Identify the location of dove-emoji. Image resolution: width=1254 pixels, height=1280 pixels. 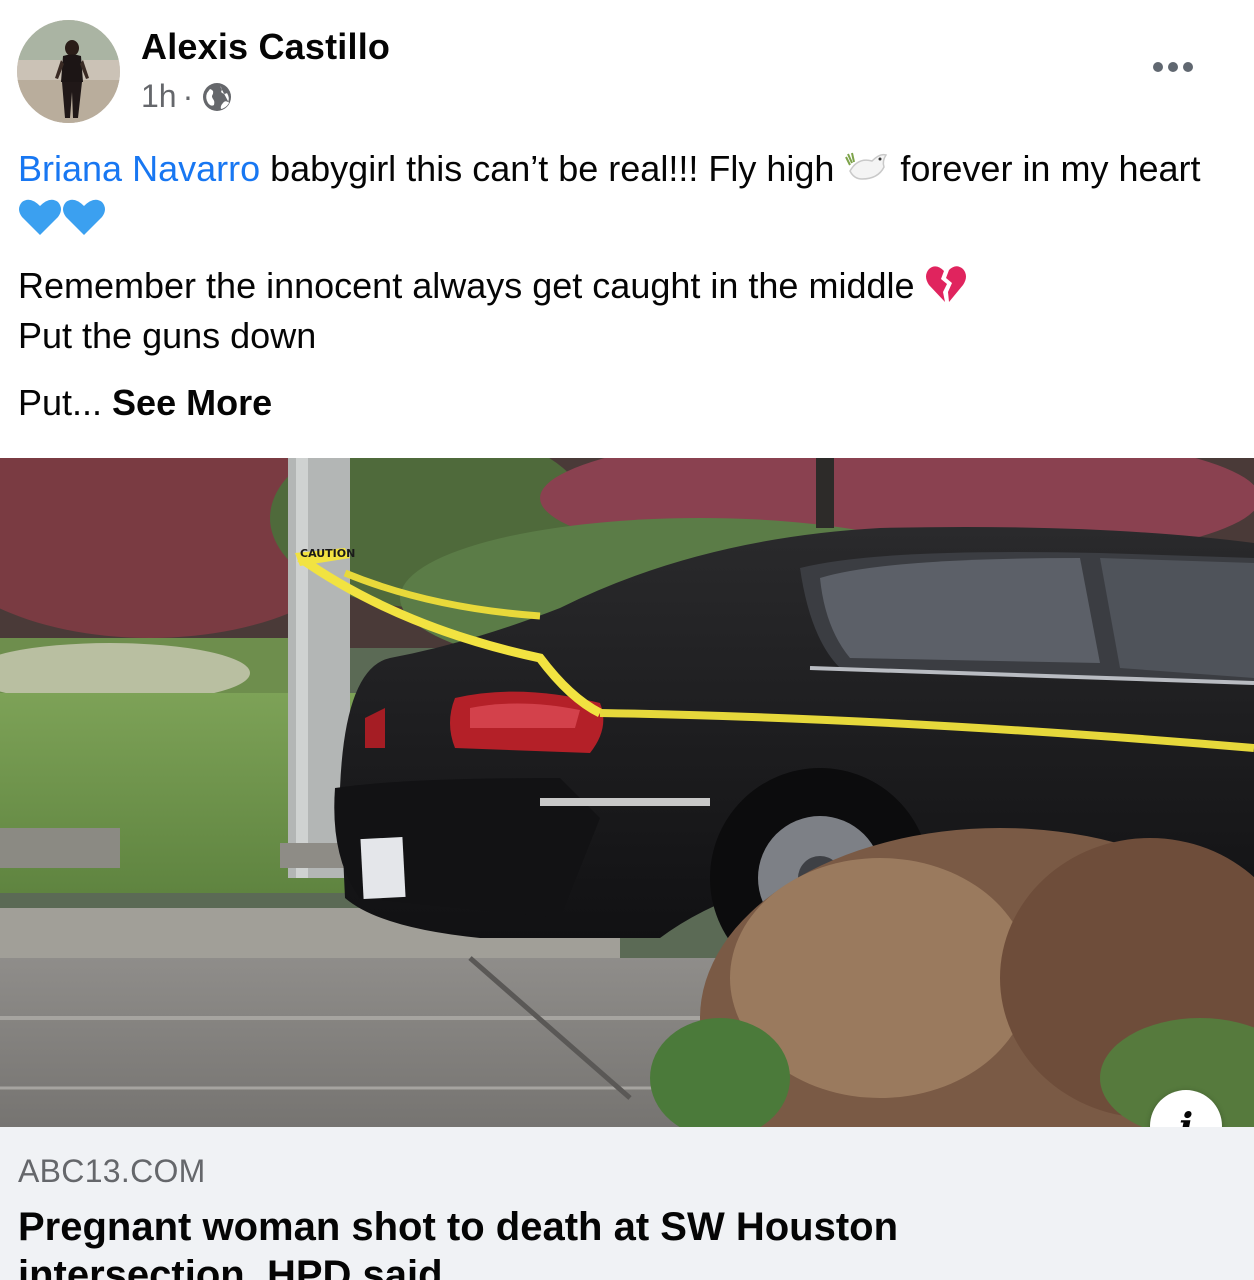
(866, 166).